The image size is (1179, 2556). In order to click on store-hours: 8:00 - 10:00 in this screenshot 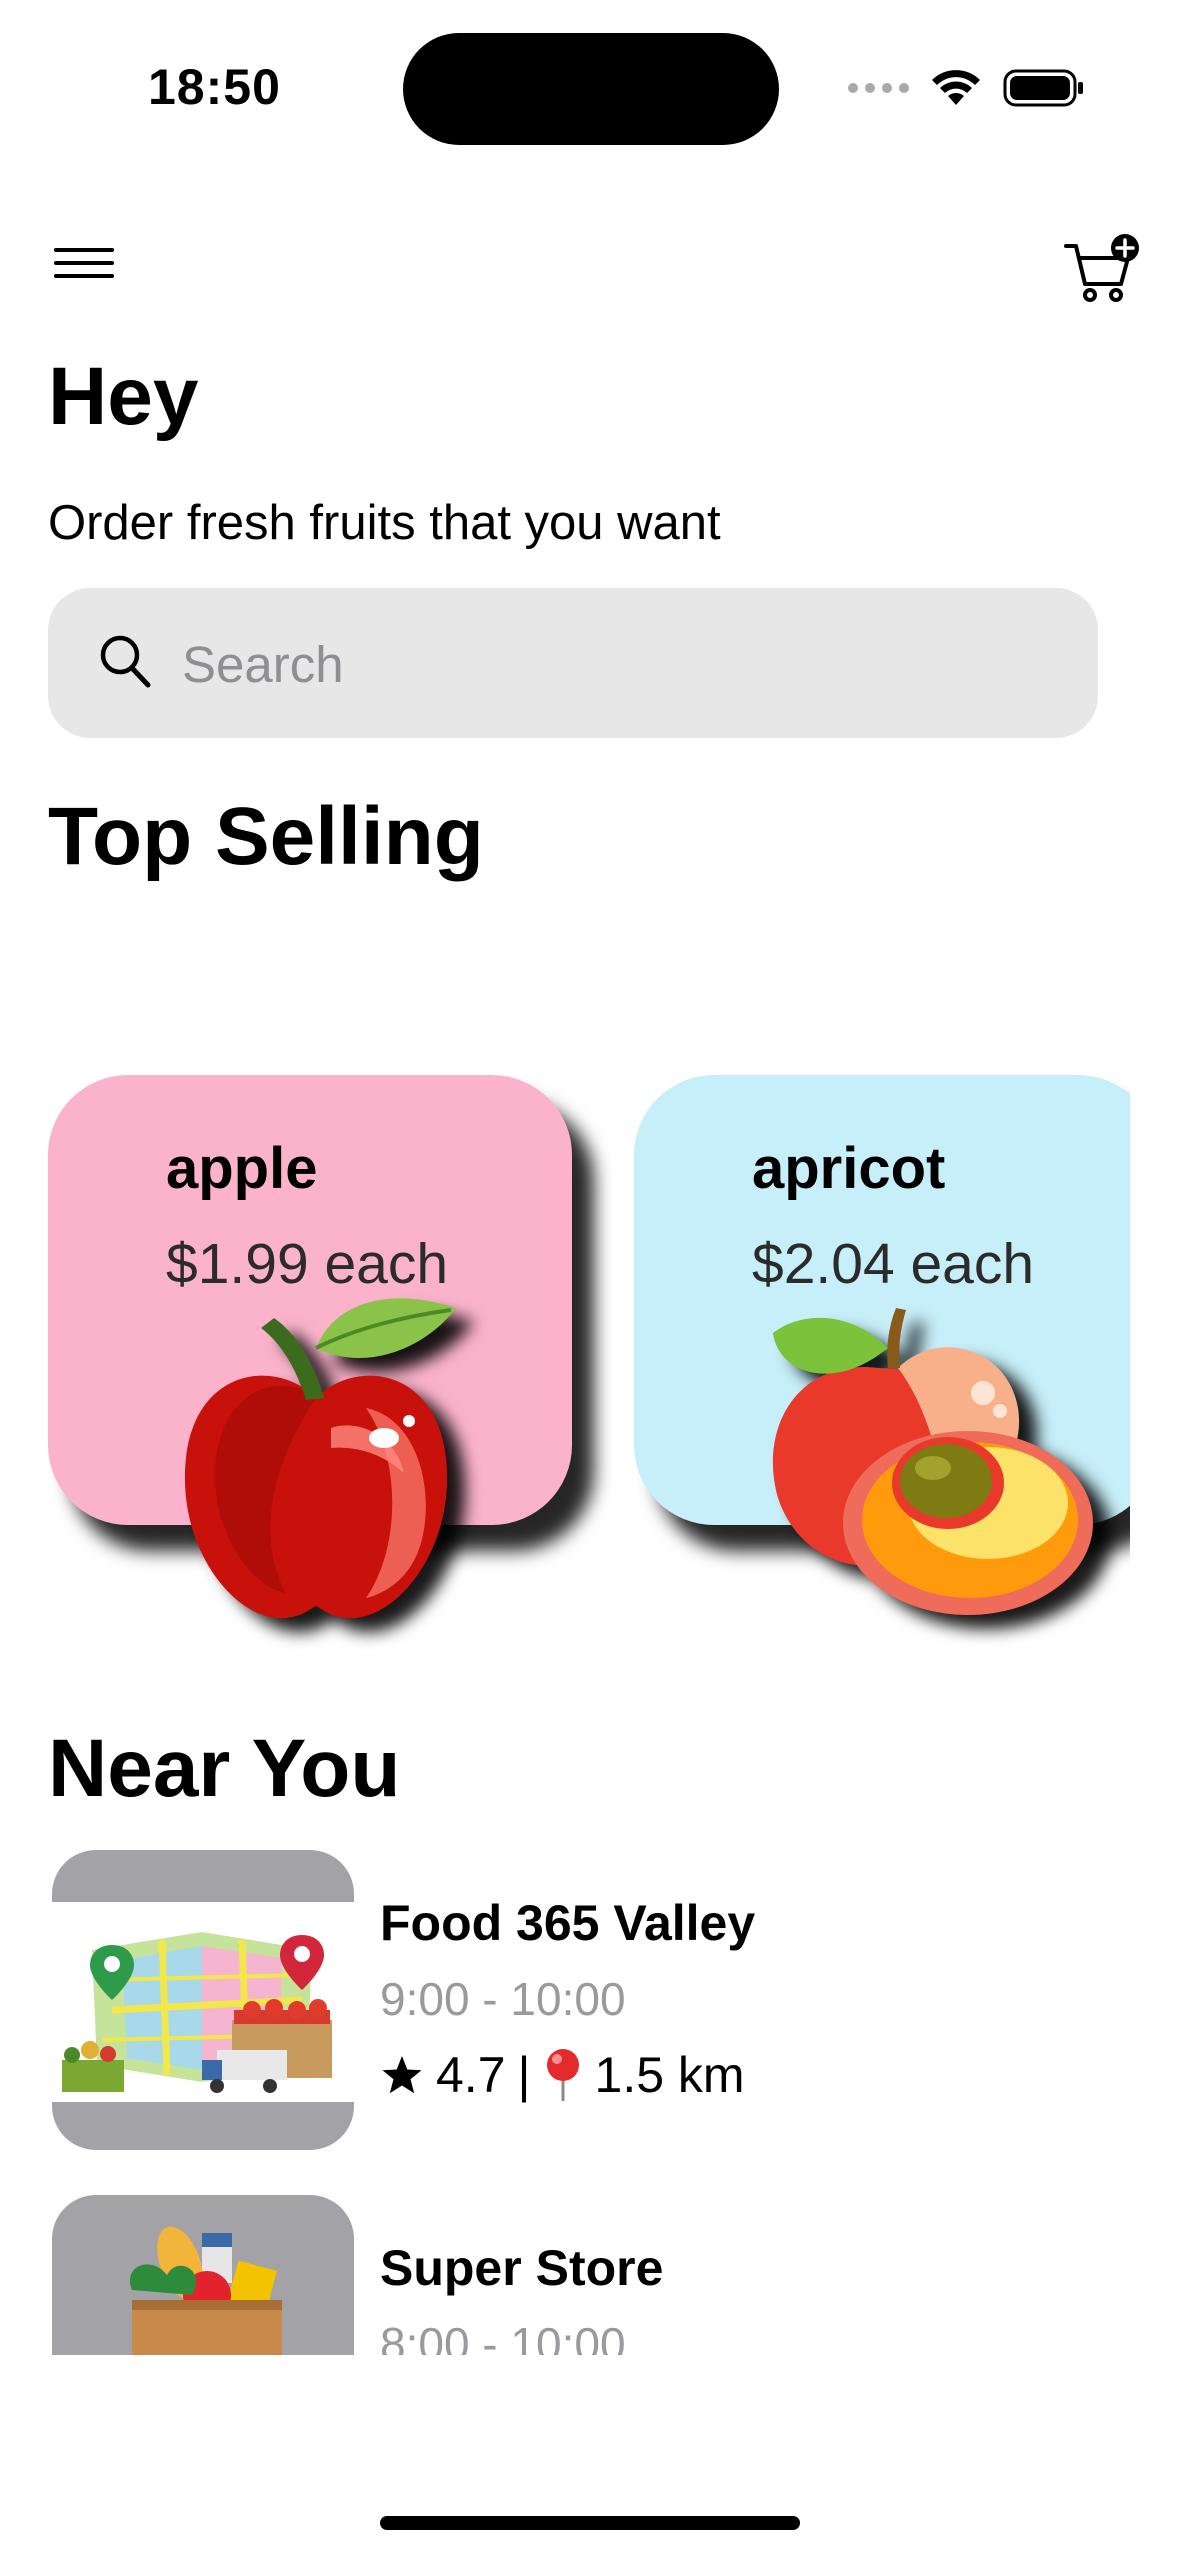, I will do `click(503, 2336)`.